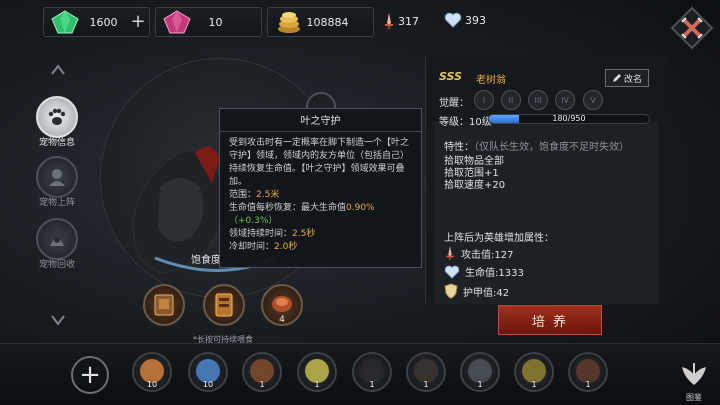  I want to click on shield-icon, so click(451, 291).